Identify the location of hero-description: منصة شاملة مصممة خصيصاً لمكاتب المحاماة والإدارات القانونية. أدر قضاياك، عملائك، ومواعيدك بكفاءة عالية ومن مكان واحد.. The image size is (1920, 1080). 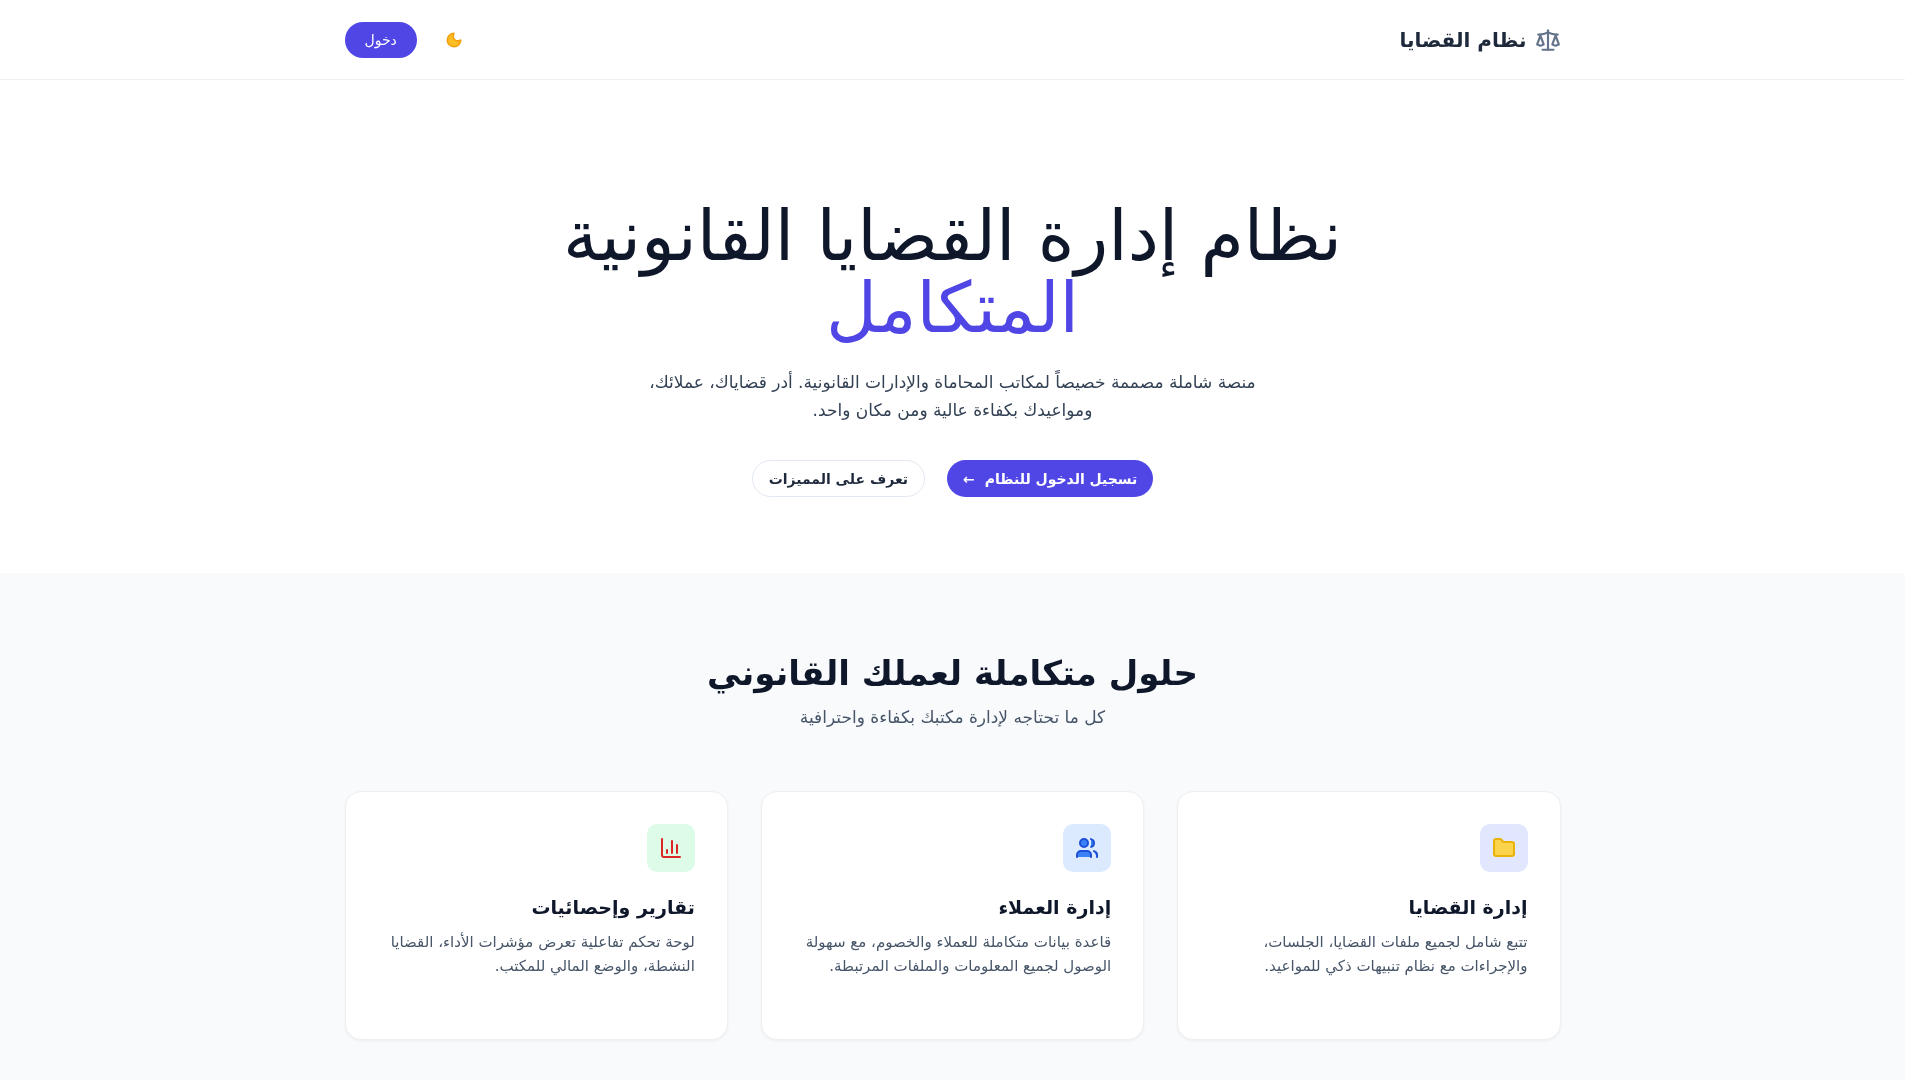
(952, 395).